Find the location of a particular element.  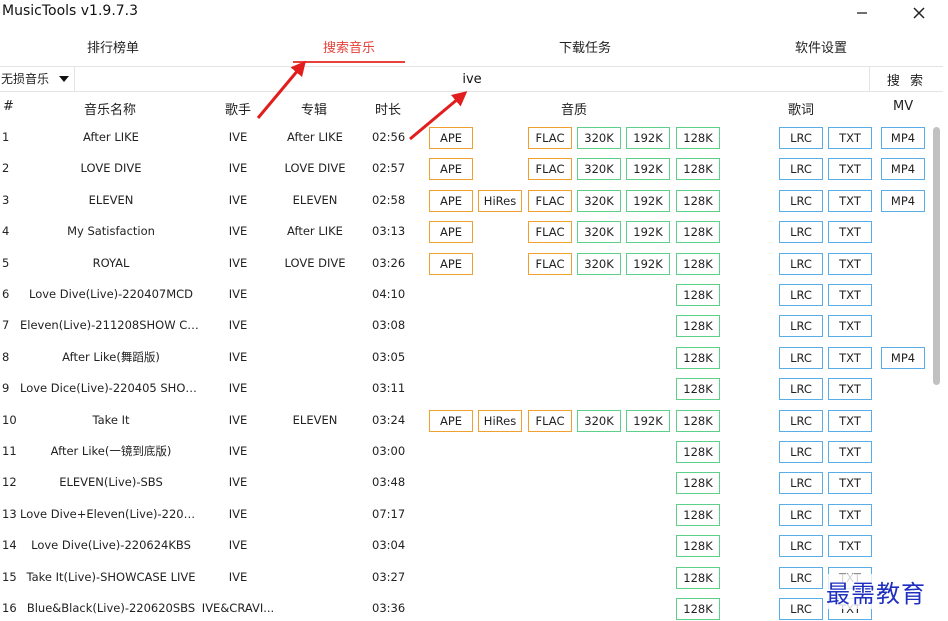

tab-search-music: 搜索音乐 is located at coordinates (349, 50).